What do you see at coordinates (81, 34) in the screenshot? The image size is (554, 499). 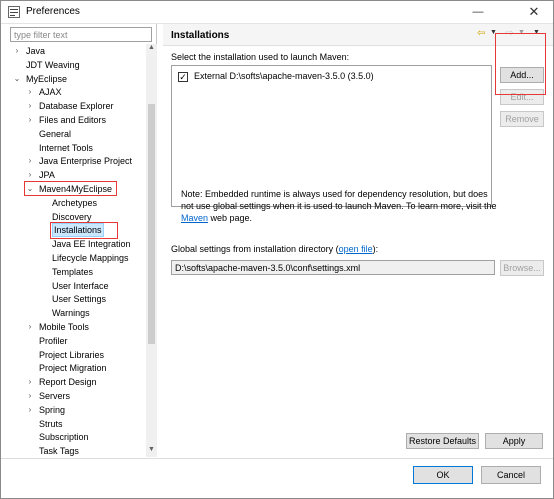 I see `filter-input` at bounding box center [81, 34].